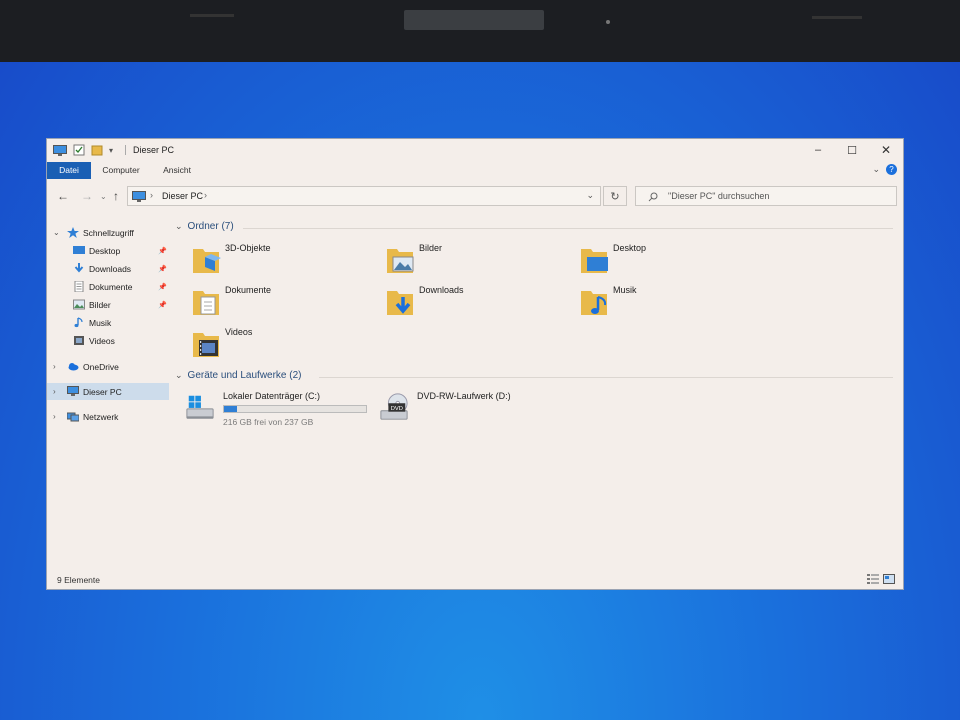 This screenshot has width=960, height=720. Describe the element at coordinates (286, 305) in the screenshot. I see `folder-dokumente: Dokumente` at that location.